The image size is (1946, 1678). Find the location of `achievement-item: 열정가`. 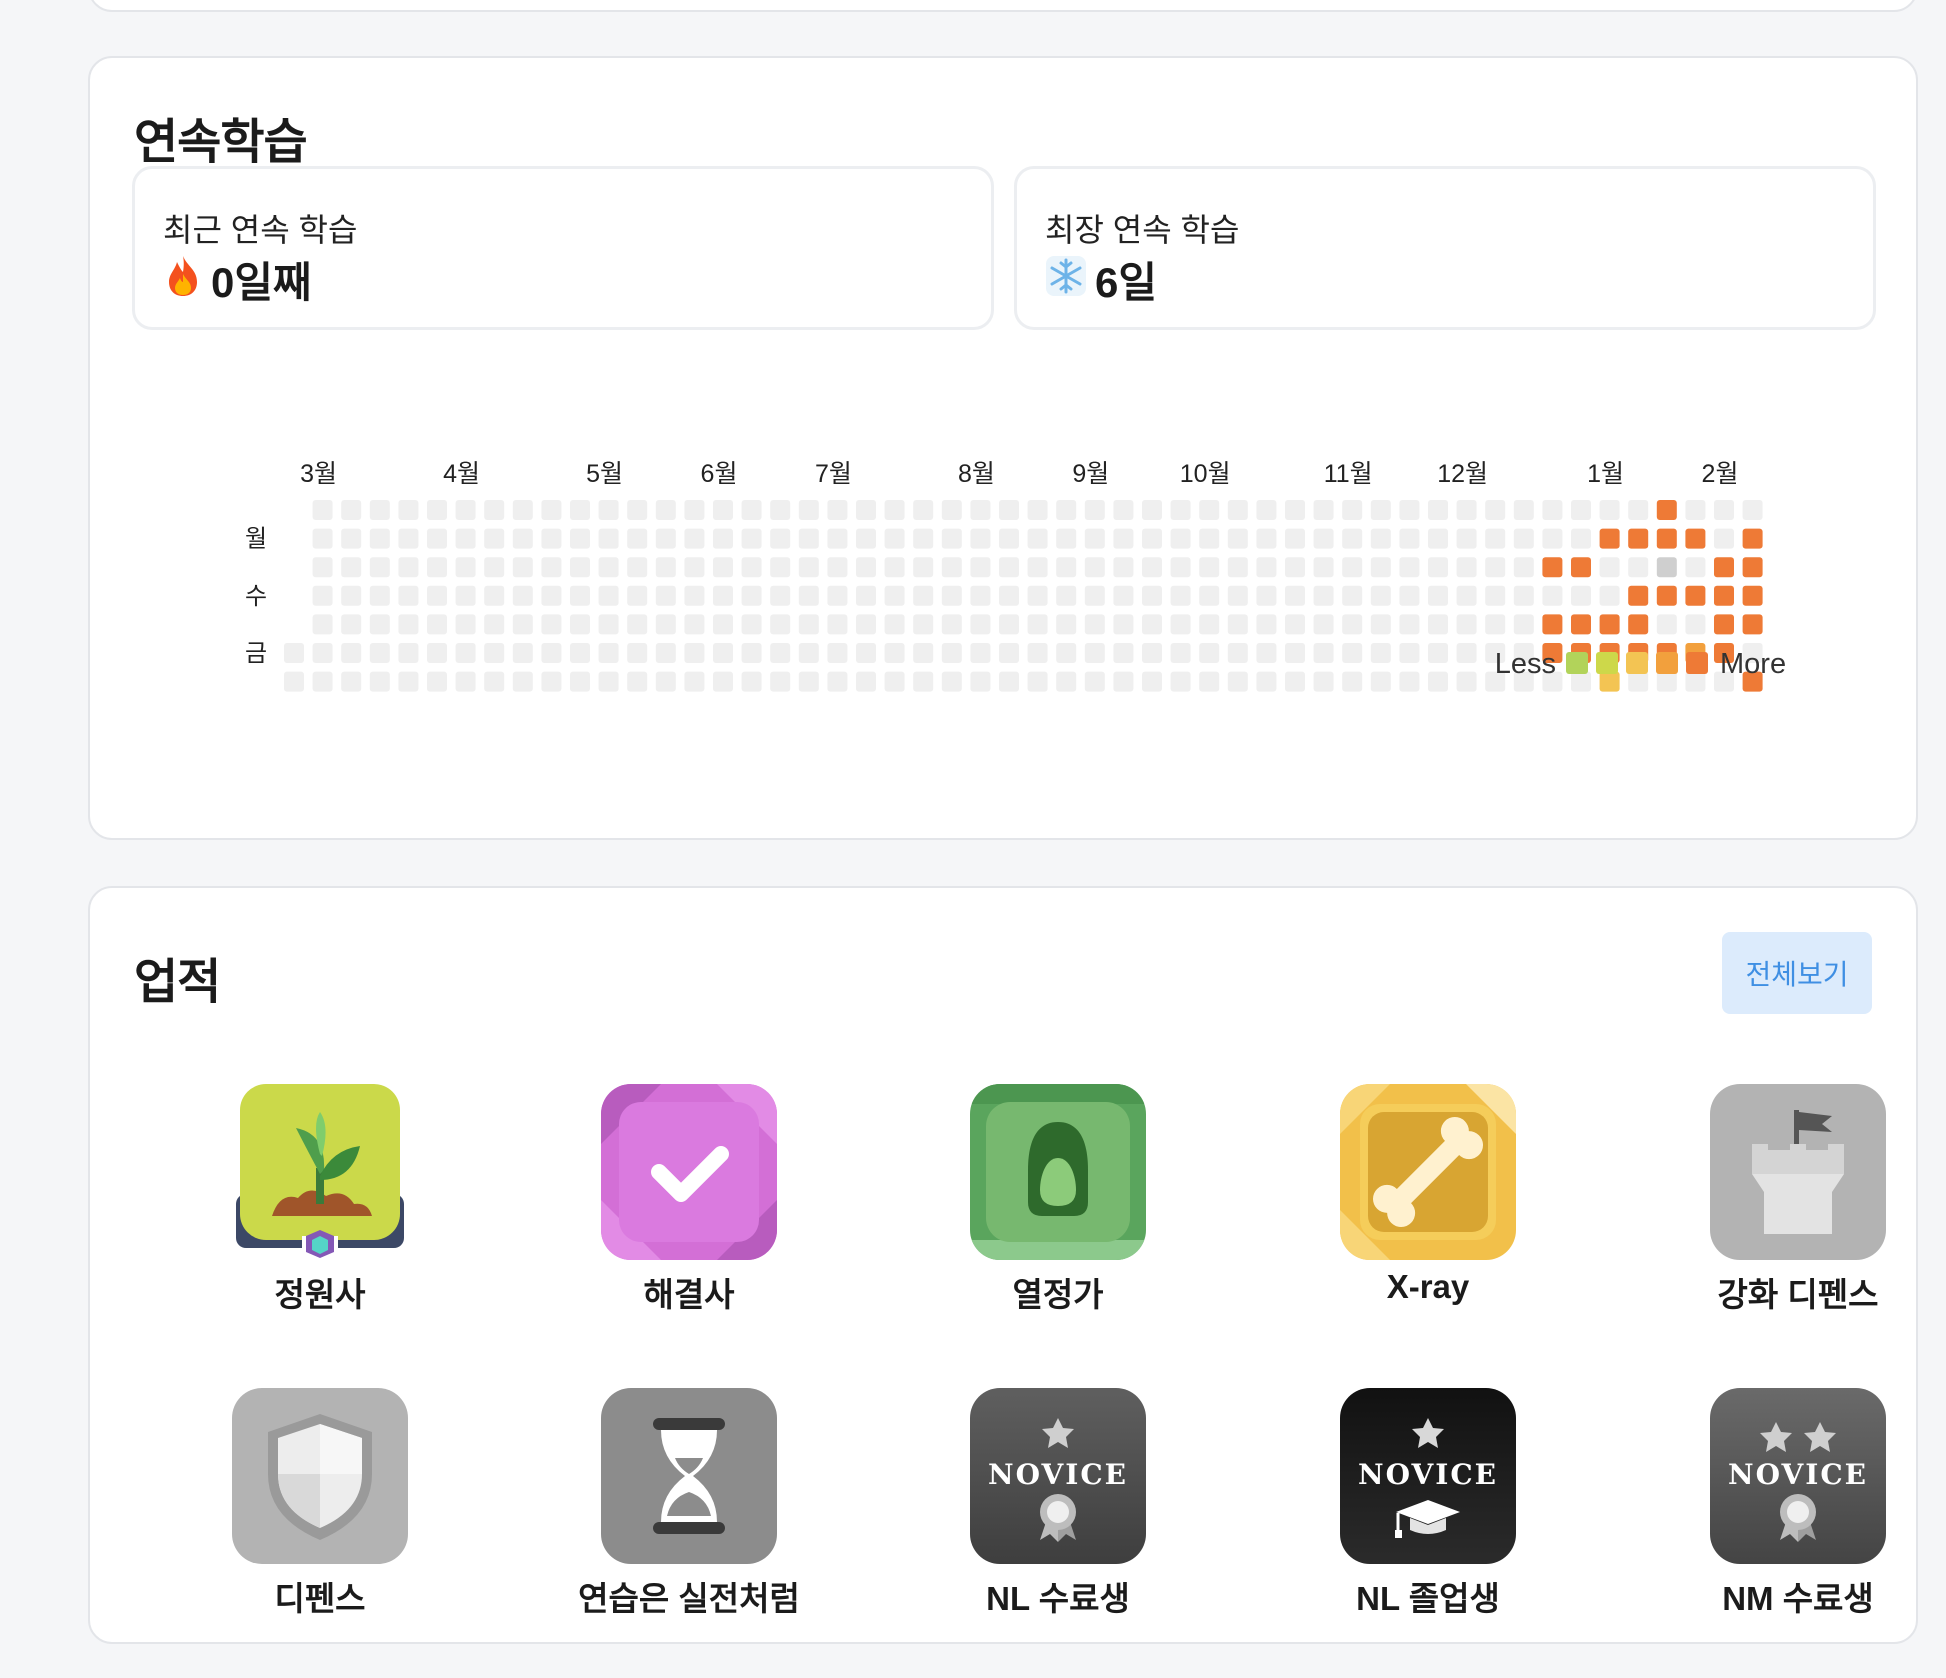

achievement-item: 열정가 is located at coordinates (1058, 1200).